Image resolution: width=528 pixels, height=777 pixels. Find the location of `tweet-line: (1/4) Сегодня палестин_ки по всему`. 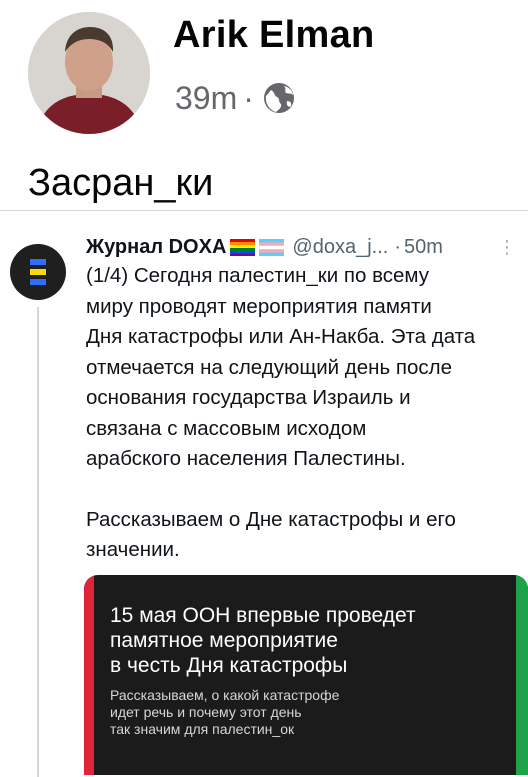

tweet-line: (1/4) Сегодня палестин_ки по всему is located at coordinates (257, 275).